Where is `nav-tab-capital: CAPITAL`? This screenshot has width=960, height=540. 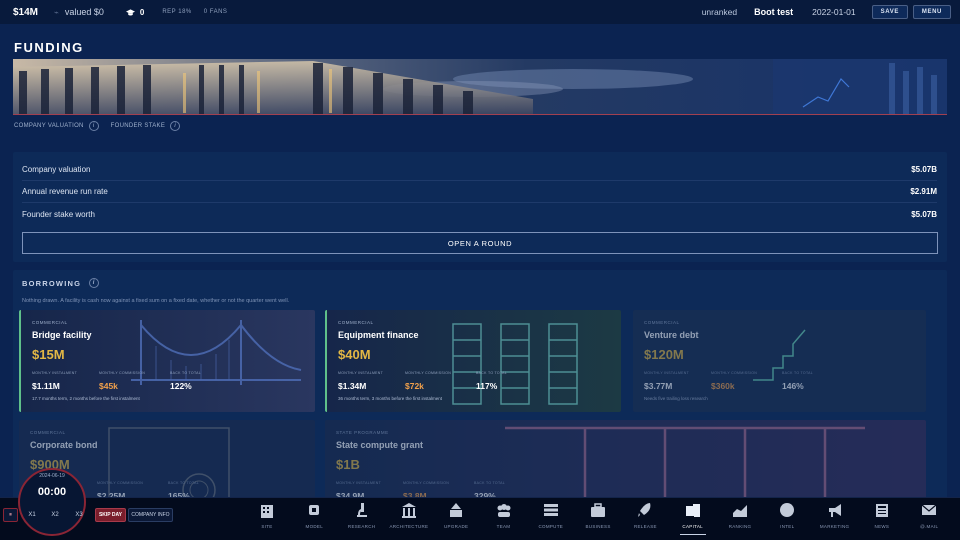 nav-tab-capital: CAPITAL is located at coordinates (693, 517).